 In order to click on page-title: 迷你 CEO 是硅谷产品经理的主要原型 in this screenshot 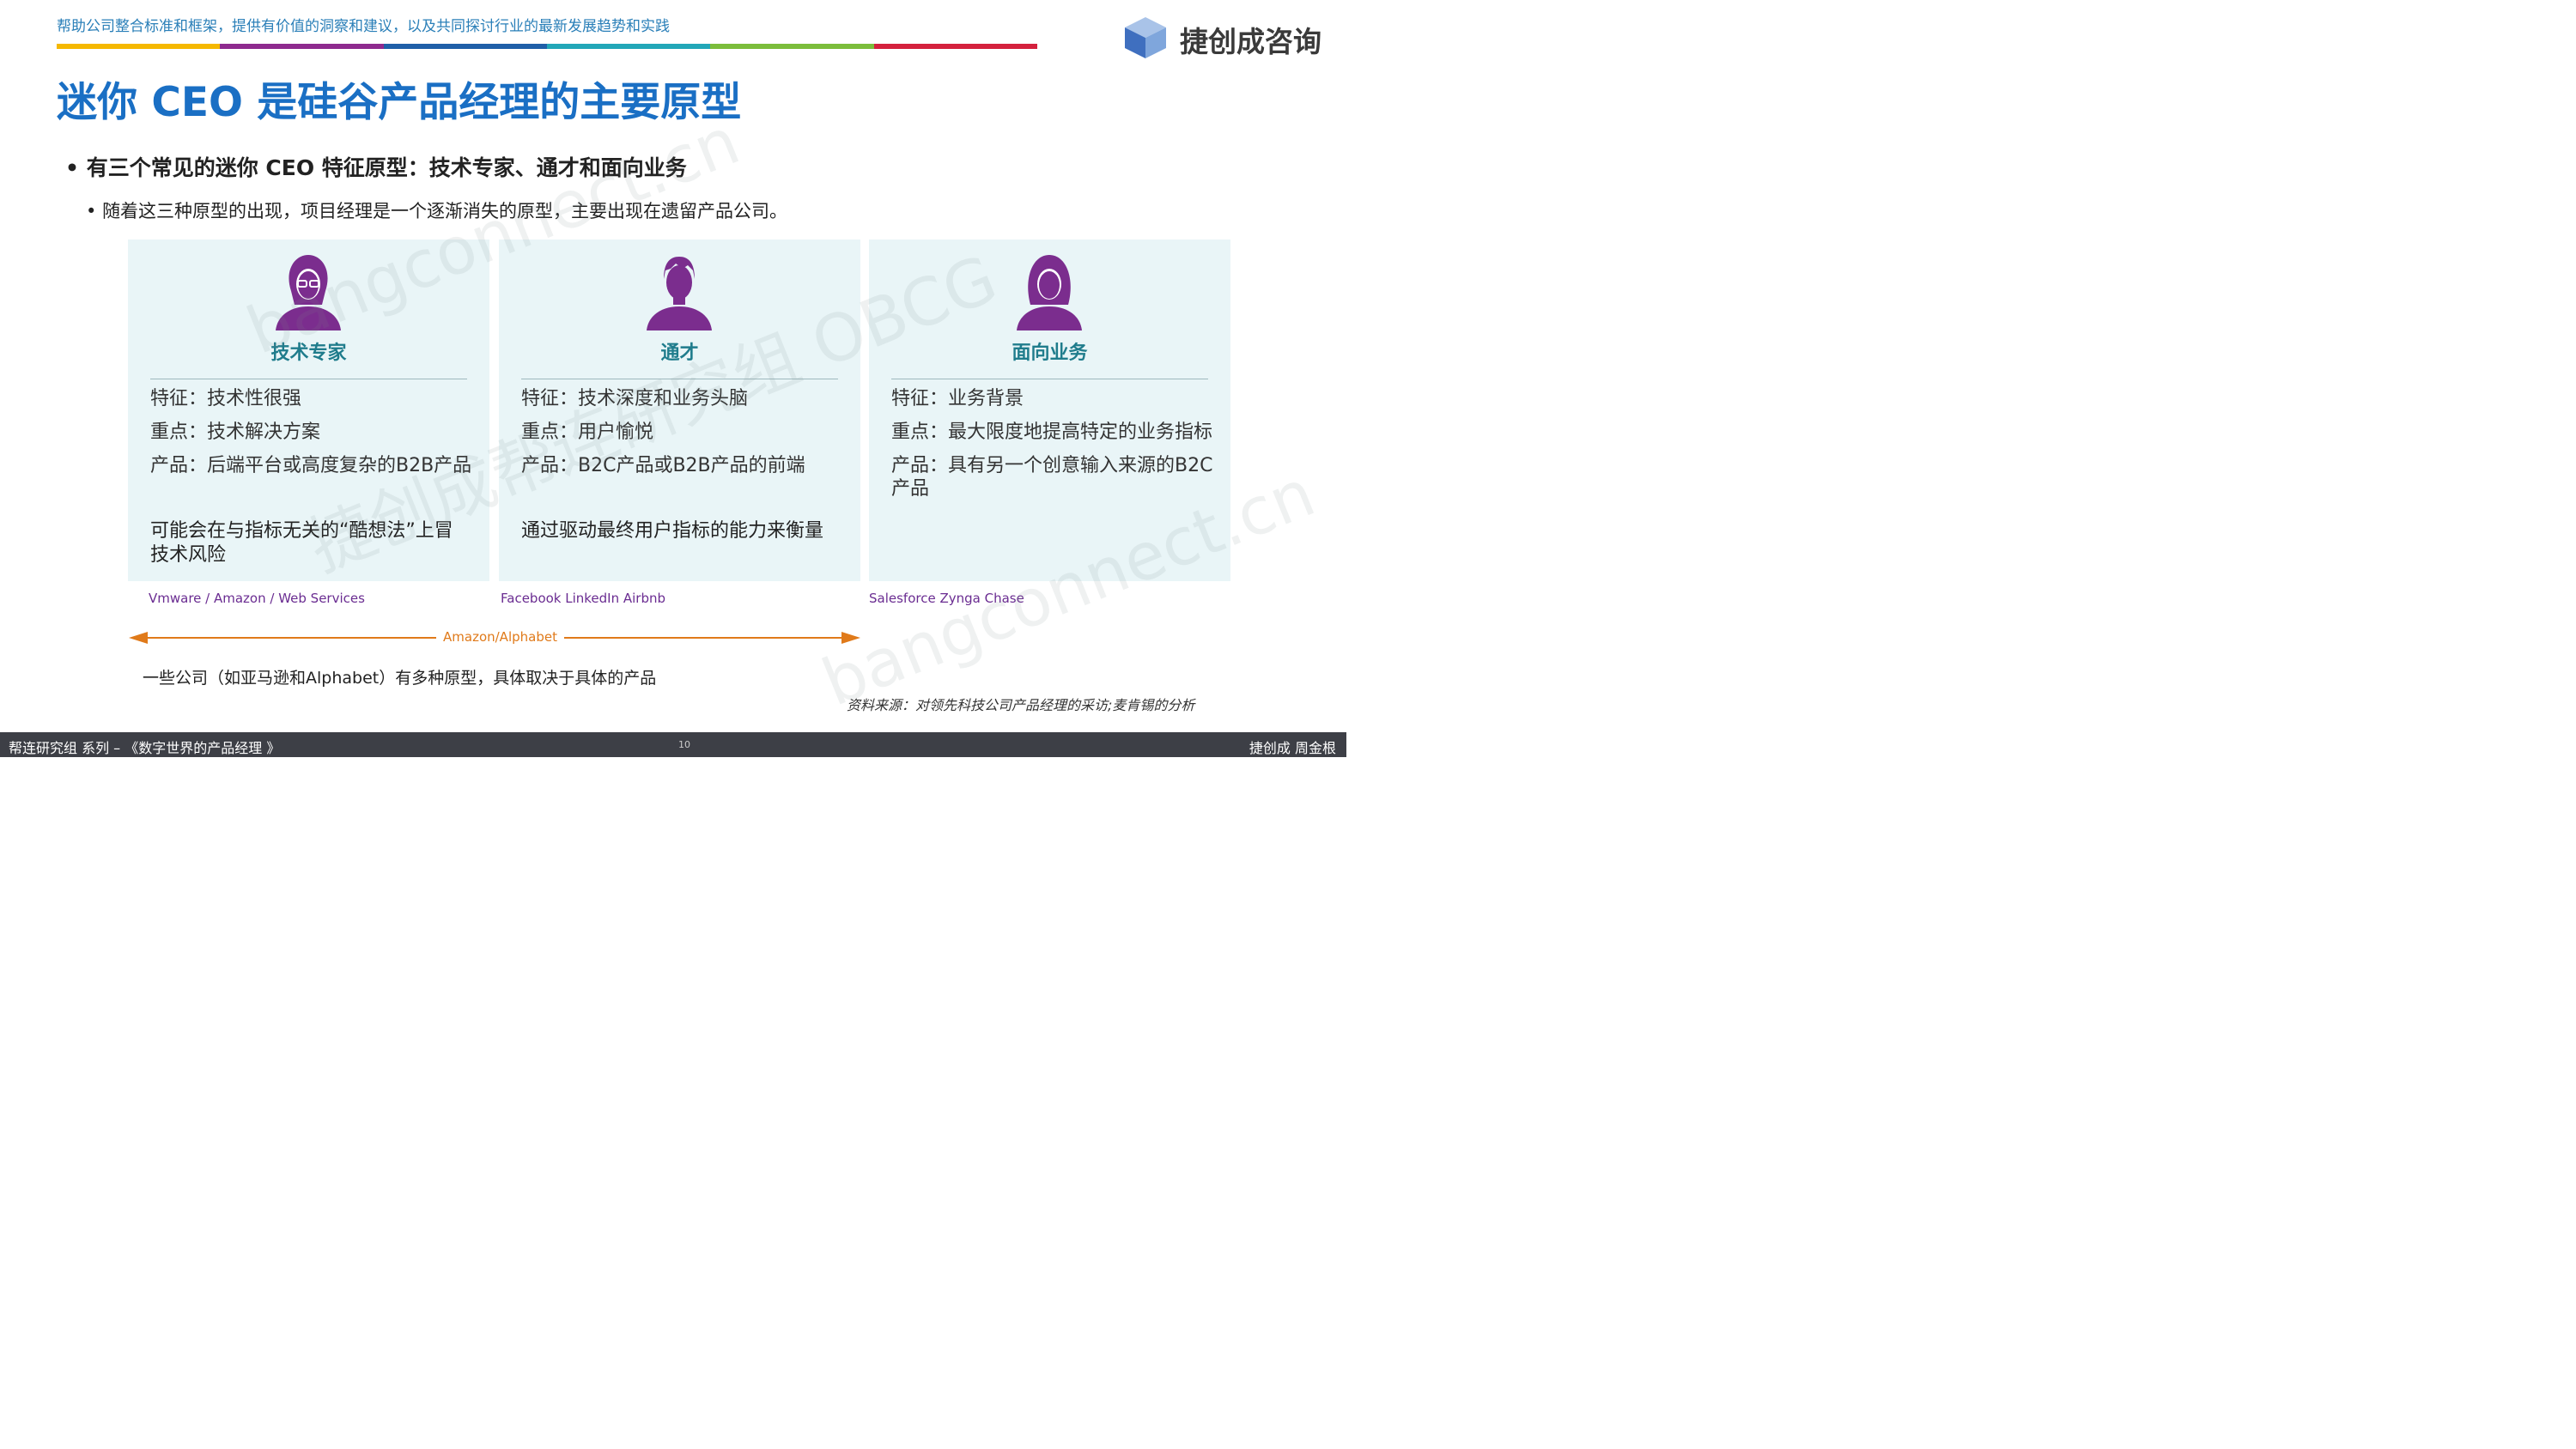, I will do `click(399, 102)`.